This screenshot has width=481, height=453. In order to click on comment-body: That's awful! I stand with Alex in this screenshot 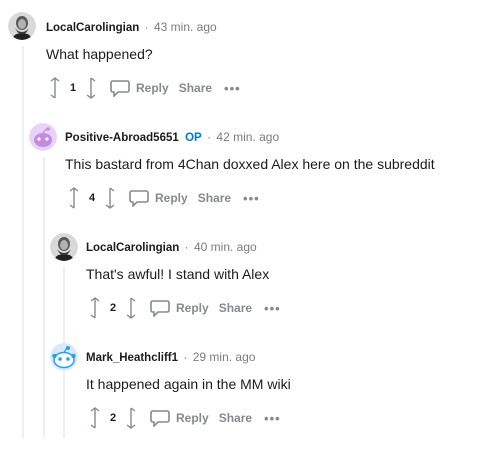, I will do `click(178, 274)`.